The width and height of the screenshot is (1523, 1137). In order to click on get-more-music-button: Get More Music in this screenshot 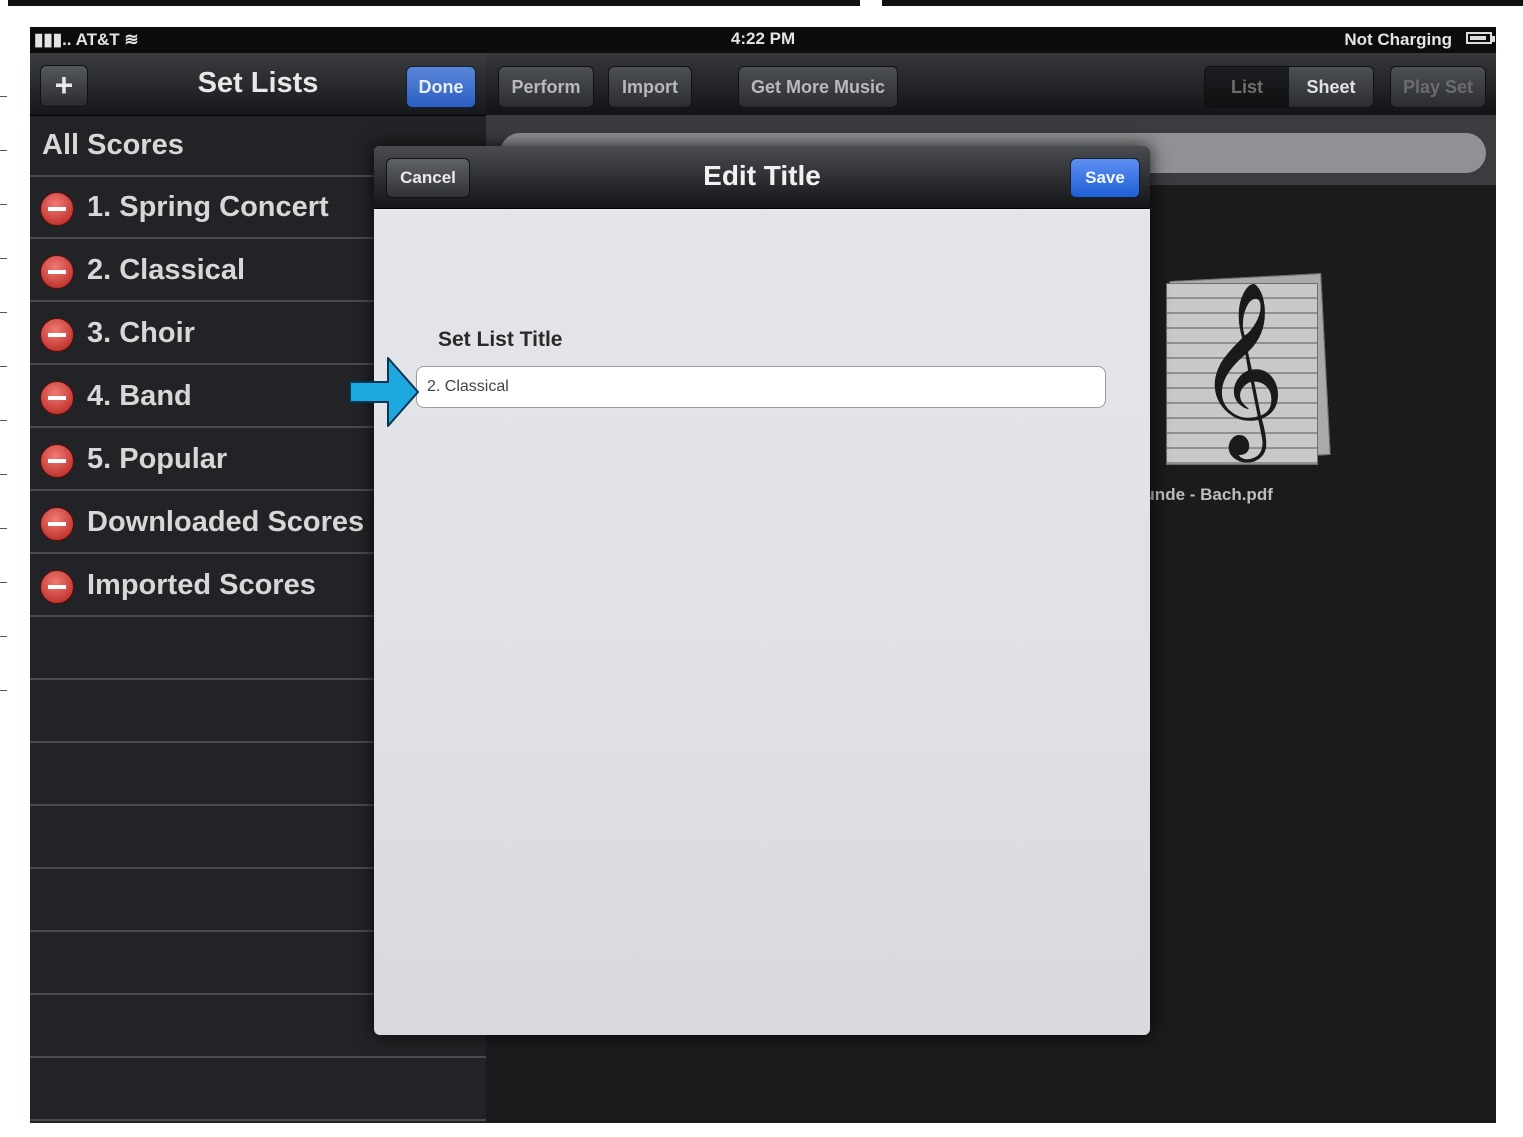, I will do `click(818, 87)`.